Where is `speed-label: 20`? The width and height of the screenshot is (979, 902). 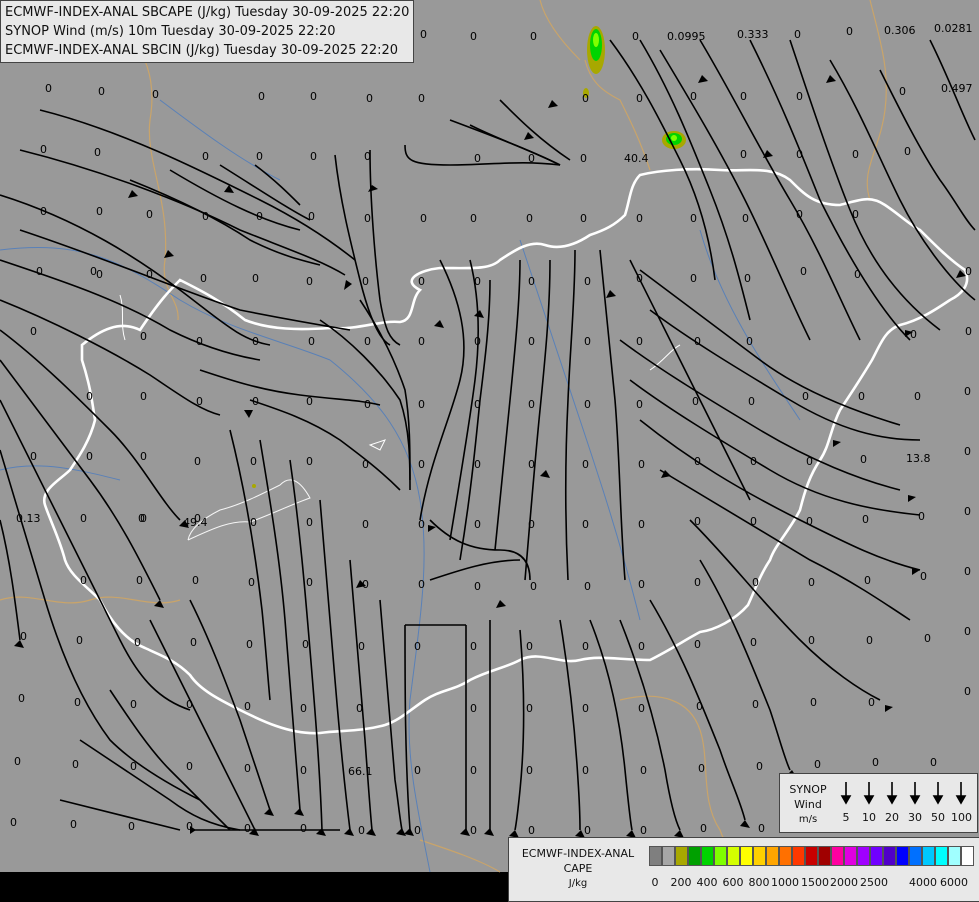 speed-label: 20 is located at coordinates (892, 817).